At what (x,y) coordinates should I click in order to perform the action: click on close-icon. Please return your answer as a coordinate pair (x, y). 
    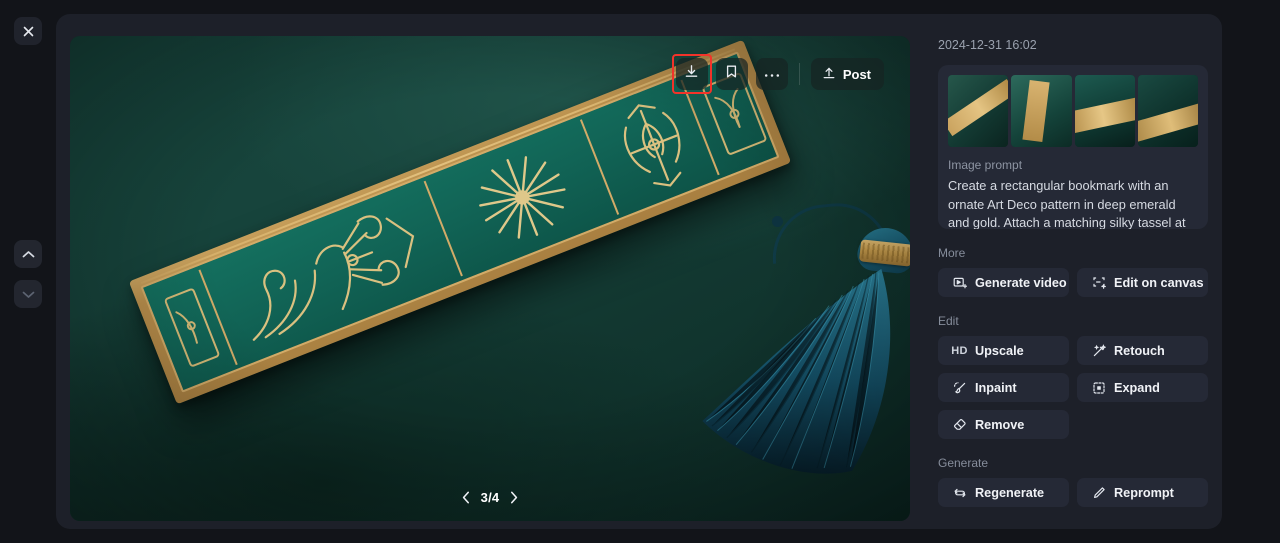
    Looking at the image, I should click on (28, 31).